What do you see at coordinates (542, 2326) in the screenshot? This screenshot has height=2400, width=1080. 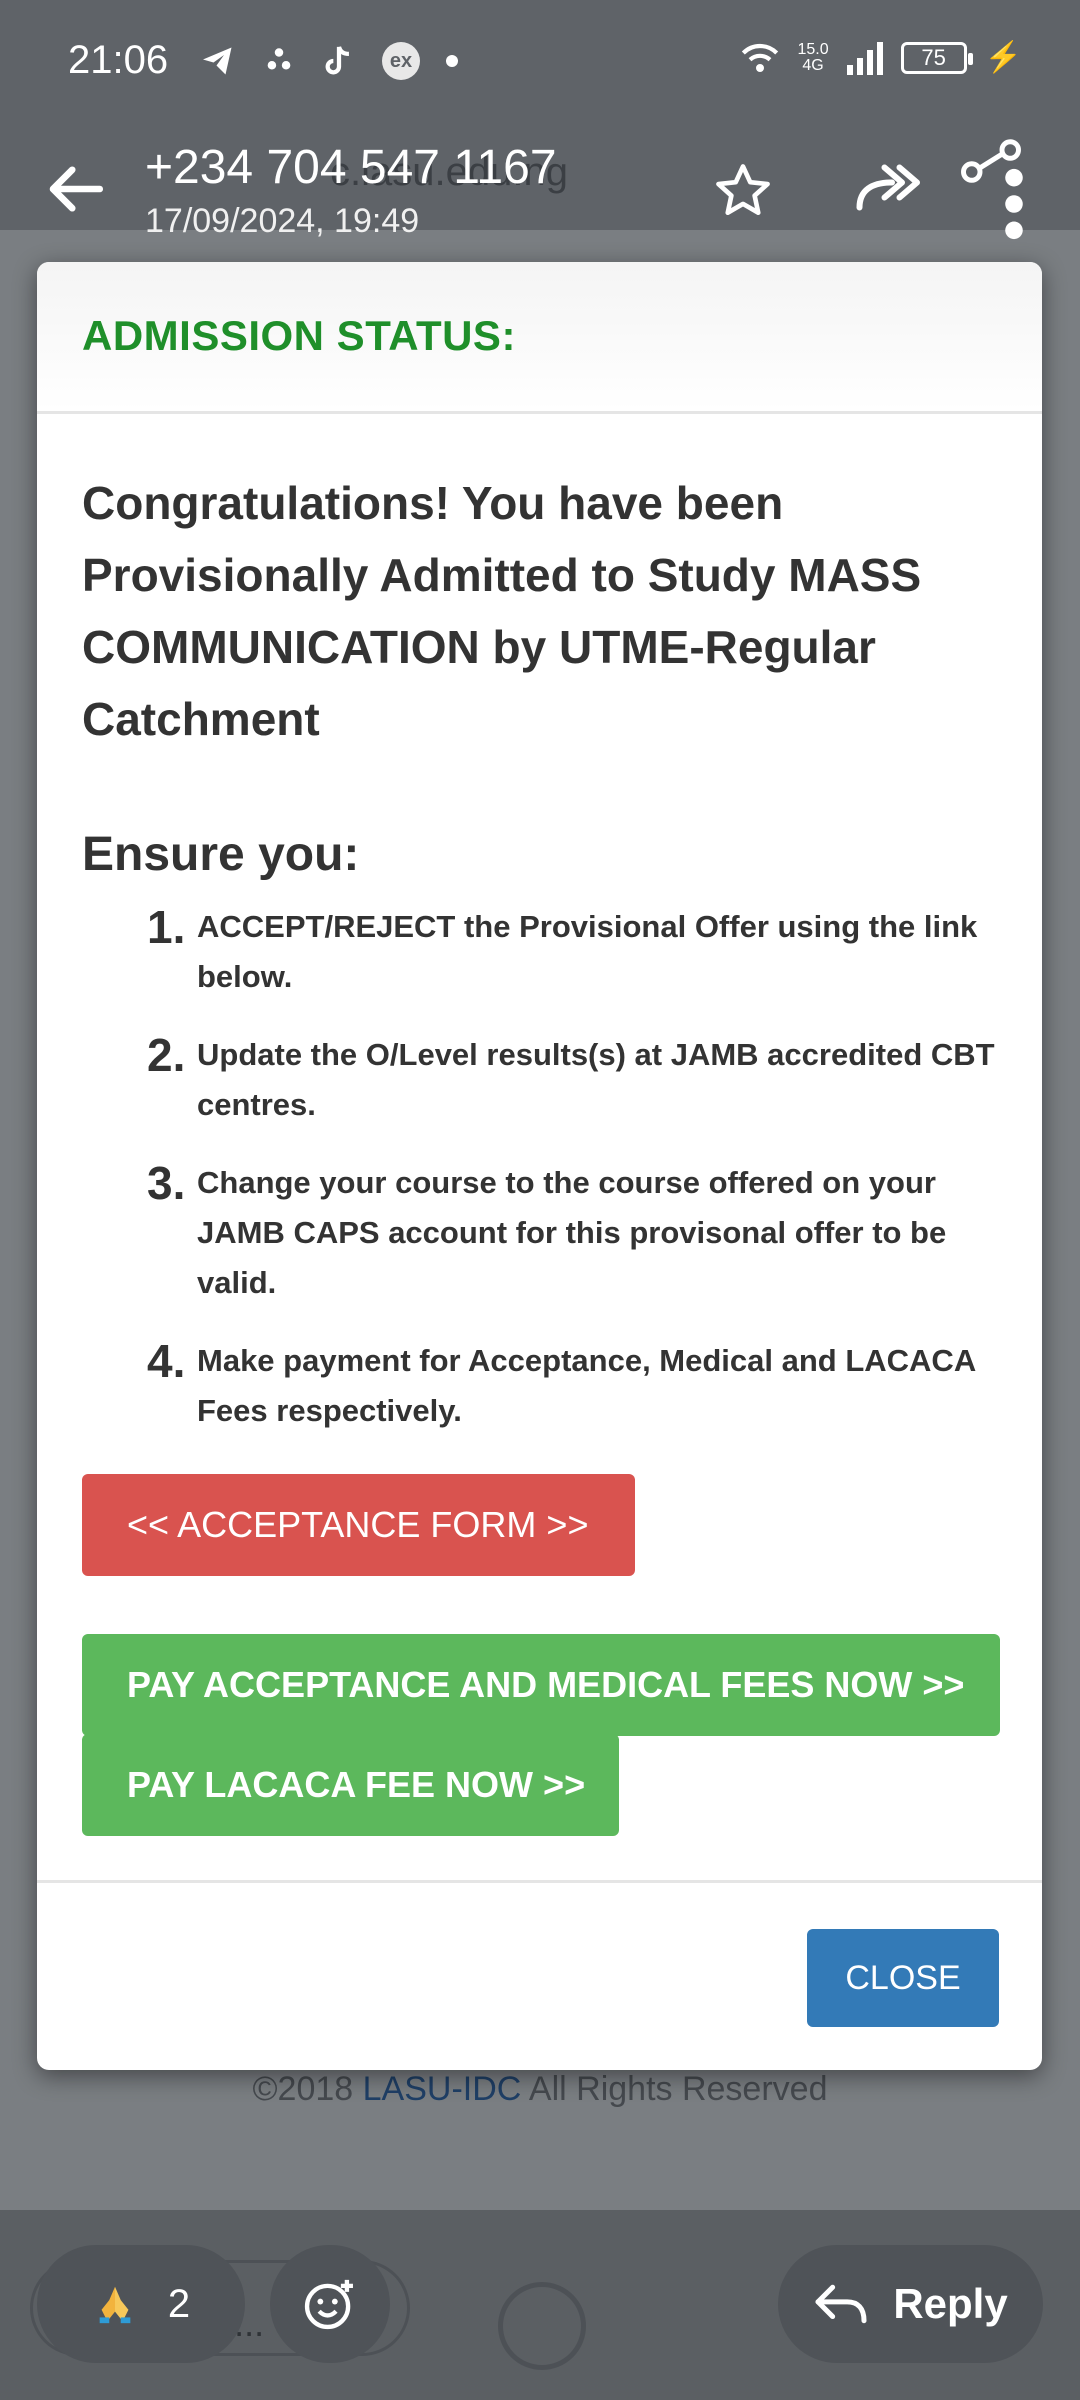 I see `background-play-icon` at bounding box center [542, 2326].